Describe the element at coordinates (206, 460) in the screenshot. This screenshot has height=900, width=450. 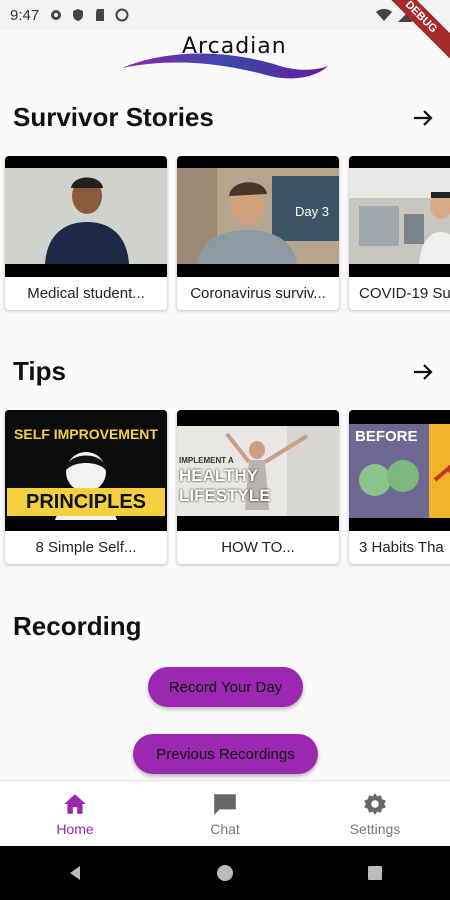
I see `thumbnail-text-top: IMPLEMENT A` at that location.